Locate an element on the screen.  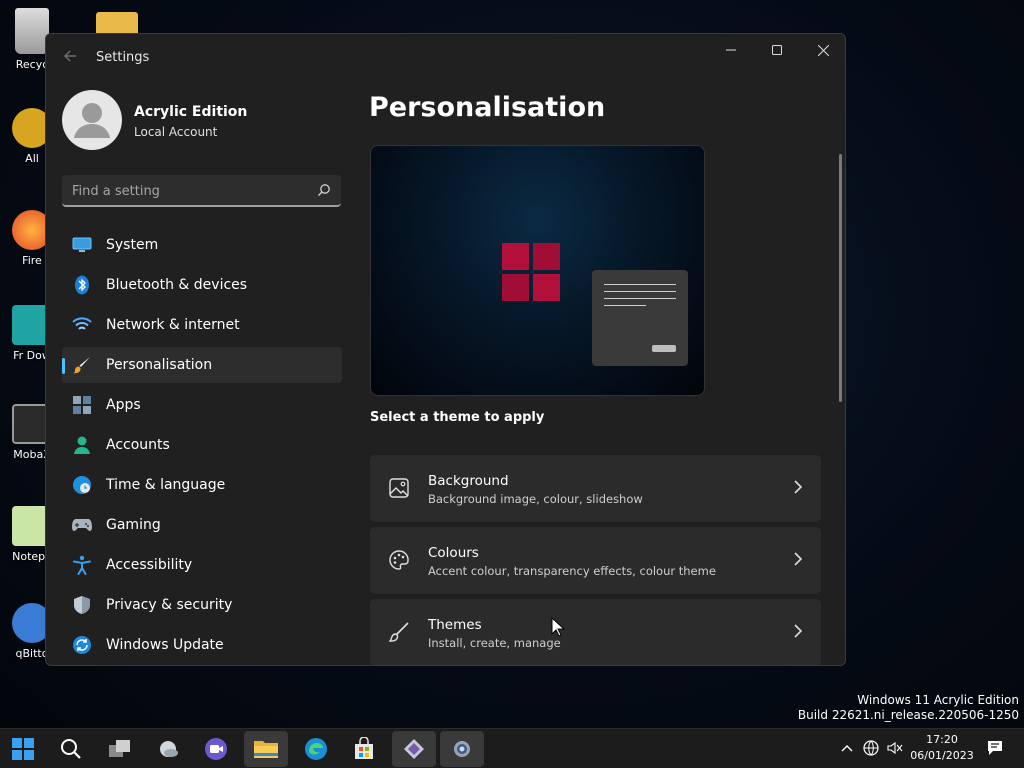
task-view-icon is located at coordinates (119, 748).